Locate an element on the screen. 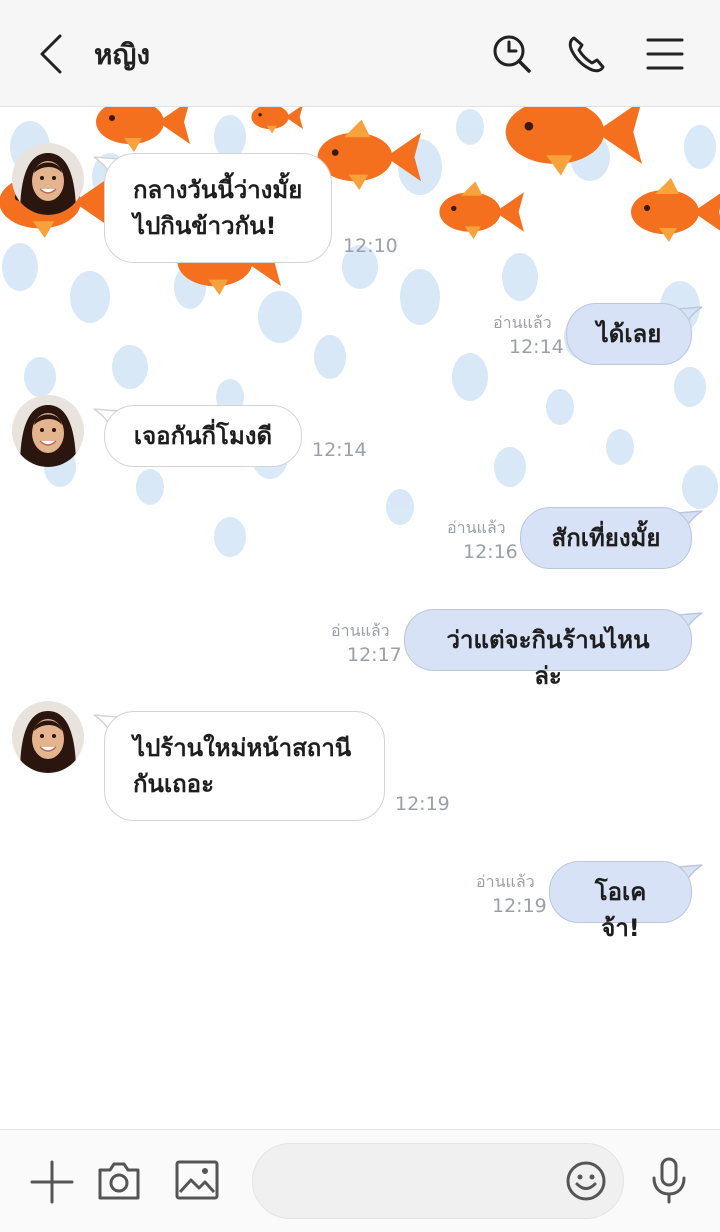  message-bubble-incoming: กลางวันนี้ว่างมั้ย ไปกินข้าวกัน! is located at coordinates (218, 208).